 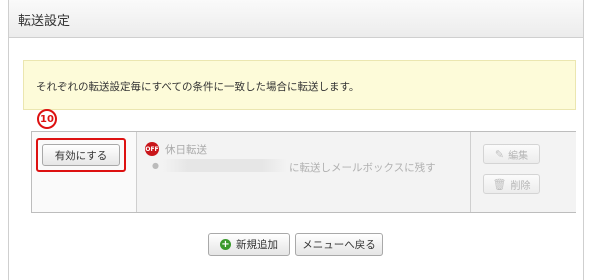 I want to click on rule-description: に転送しメールボックスに残す, so click(x=362, y=168).